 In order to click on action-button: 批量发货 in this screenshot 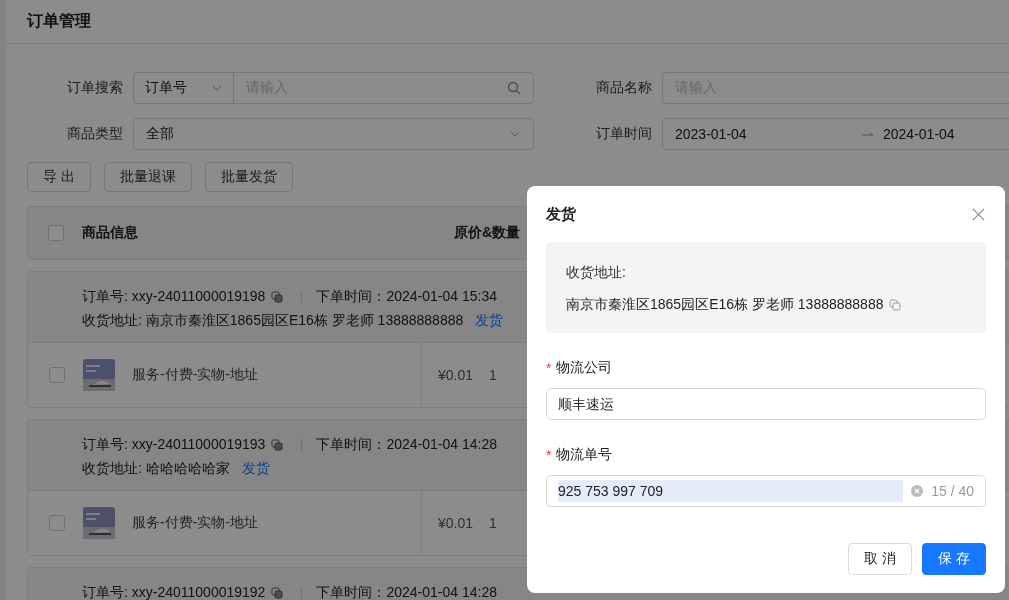, I will do `click(248, 177)`.